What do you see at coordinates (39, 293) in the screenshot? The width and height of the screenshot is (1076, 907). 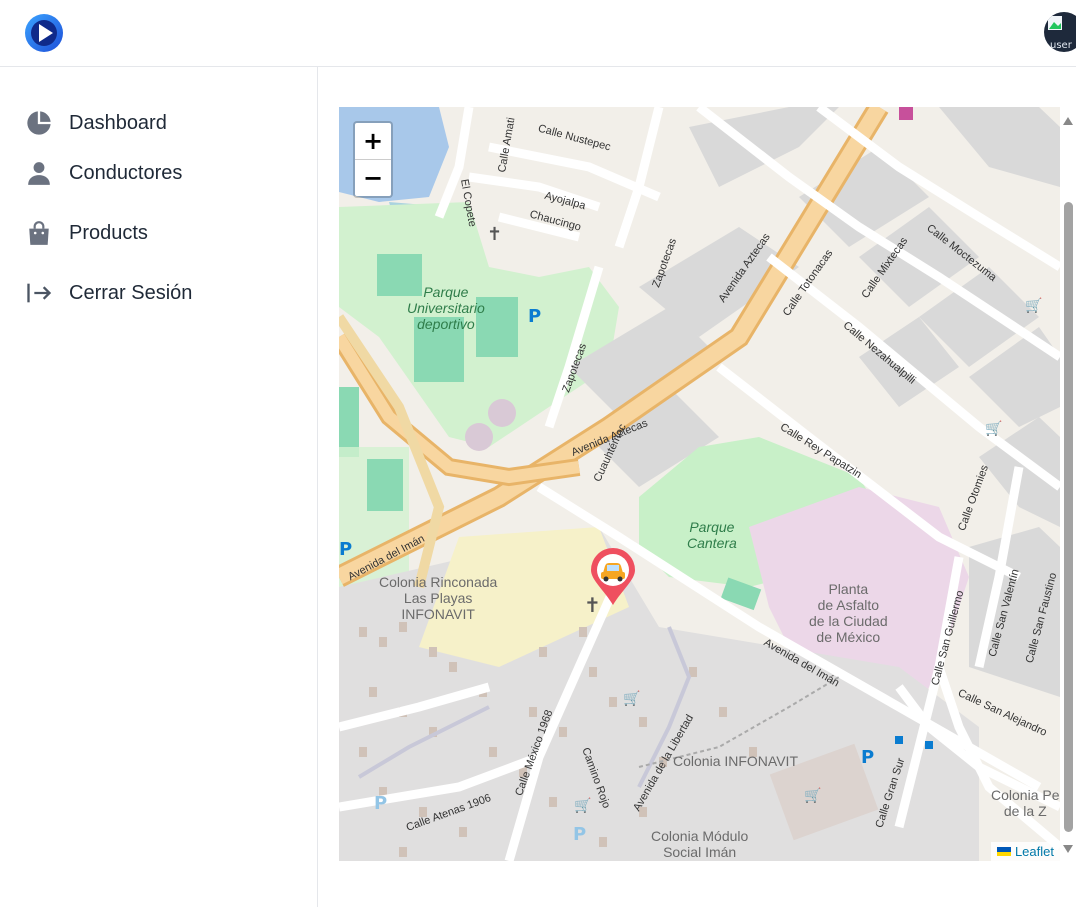 I see `logout-arrow-icon` at bounding box center [39, 293].